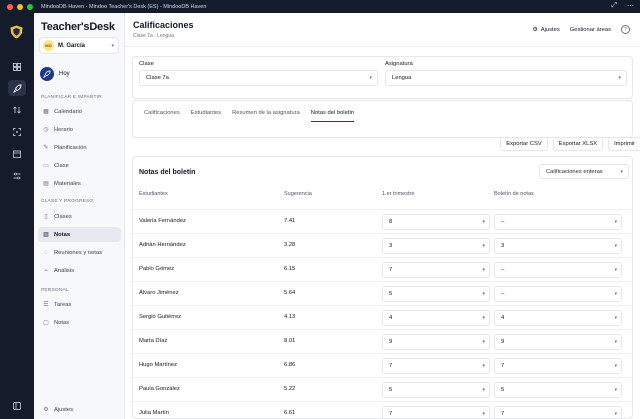  I want to click on rocket-icon, so click(47, 74).